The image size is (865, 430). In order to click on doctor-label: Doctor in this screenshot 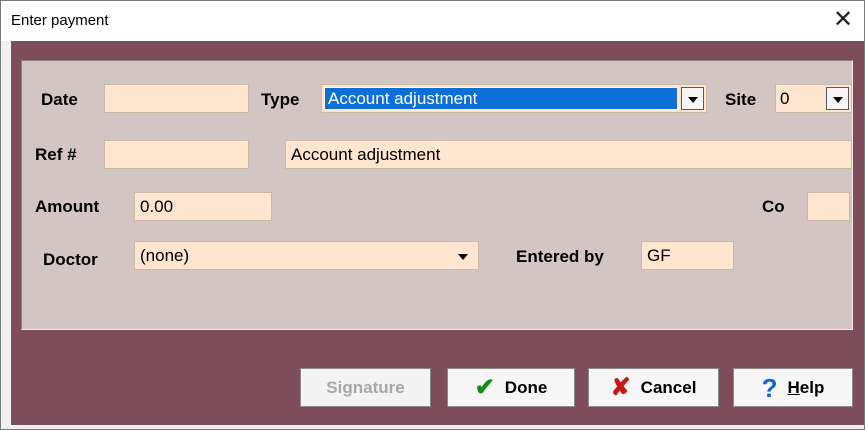, I will do `click(70, 259)`.